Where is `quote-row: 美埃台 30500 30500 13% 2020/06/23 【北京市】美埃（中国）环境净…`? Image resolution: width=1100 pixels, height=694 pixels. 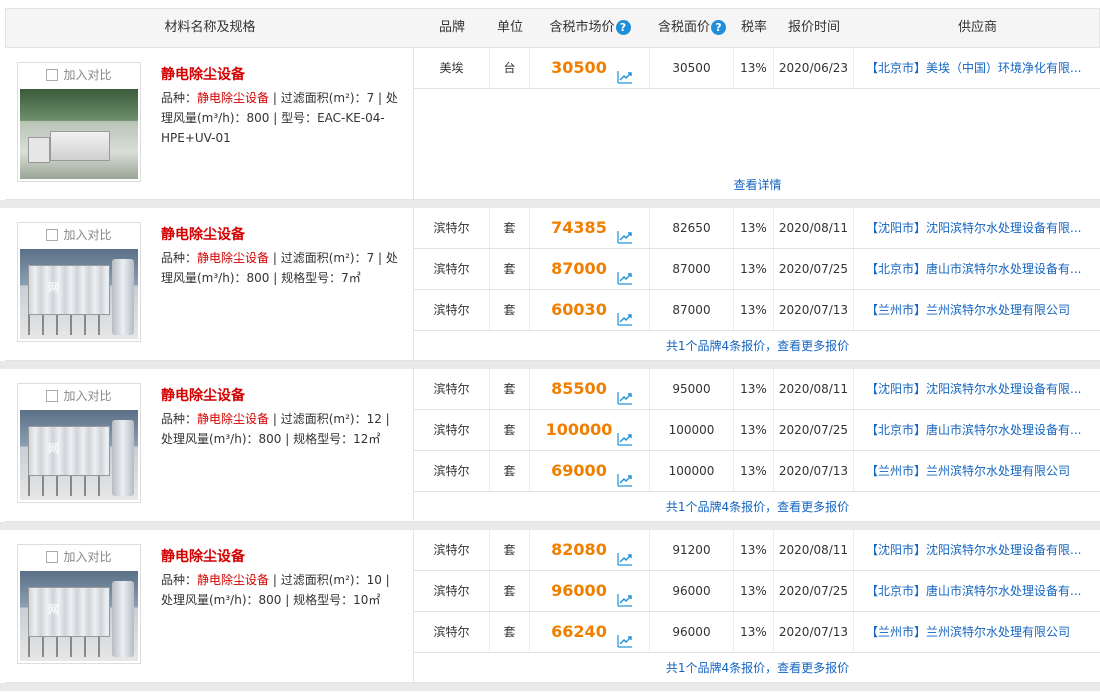
quote-row: 美埃台 30500 30500 13% 2020/06/23 【北京市】美埃（中国）环境净… is located at coordinates (757, 68).